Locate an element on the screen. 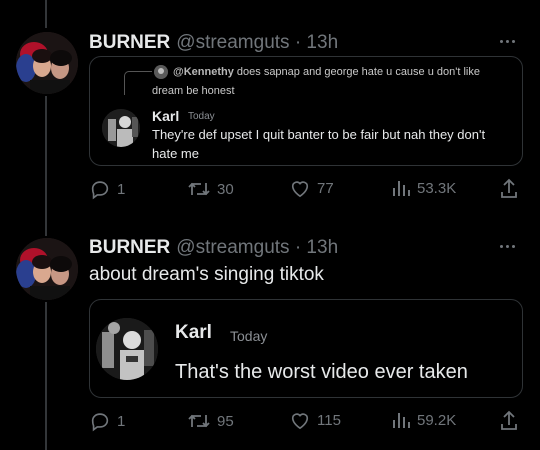  share-button is located at coordinates (509, 421).